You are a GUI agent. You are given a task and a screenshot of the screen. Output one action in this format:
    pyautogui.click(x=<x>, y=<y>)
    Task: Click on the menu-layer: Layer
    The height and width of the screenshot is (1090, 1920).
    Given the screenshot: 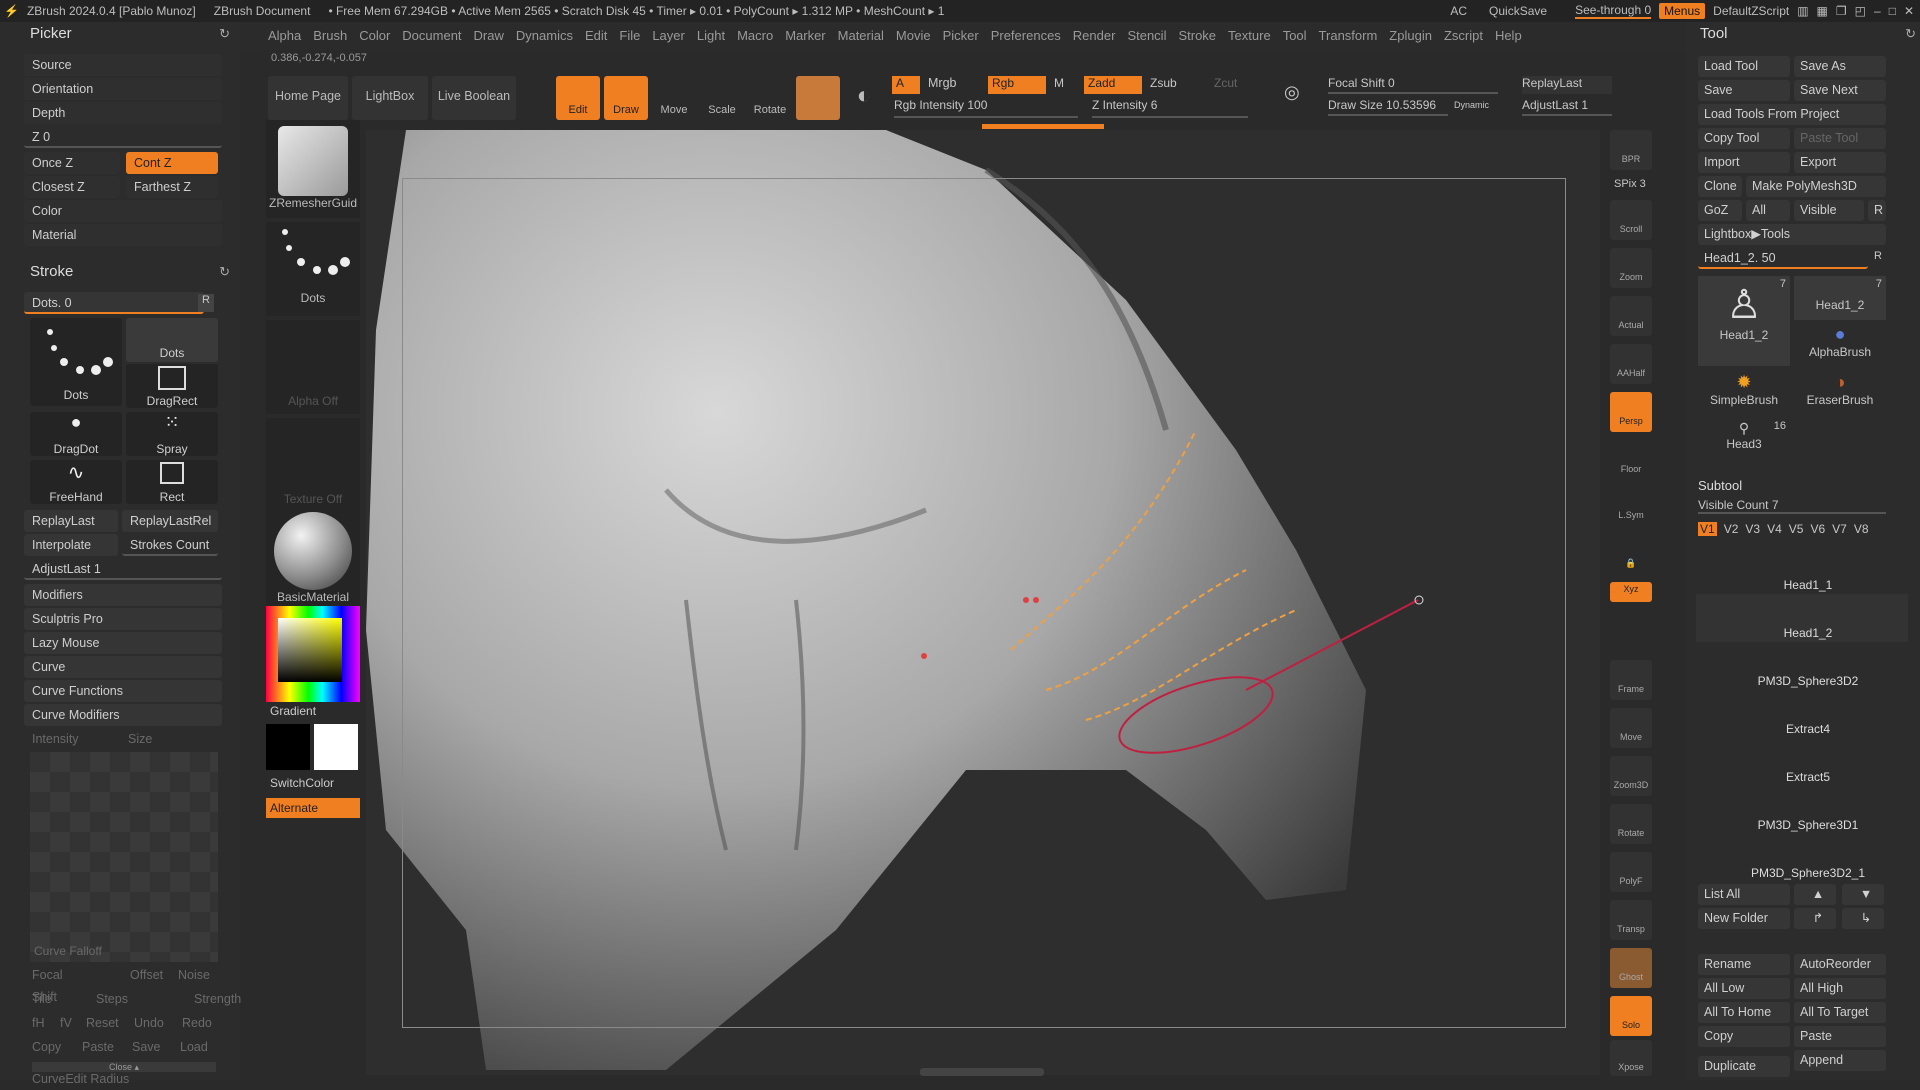 What is the action you would take?
    pyautogui.click(x=668, y=35)
    